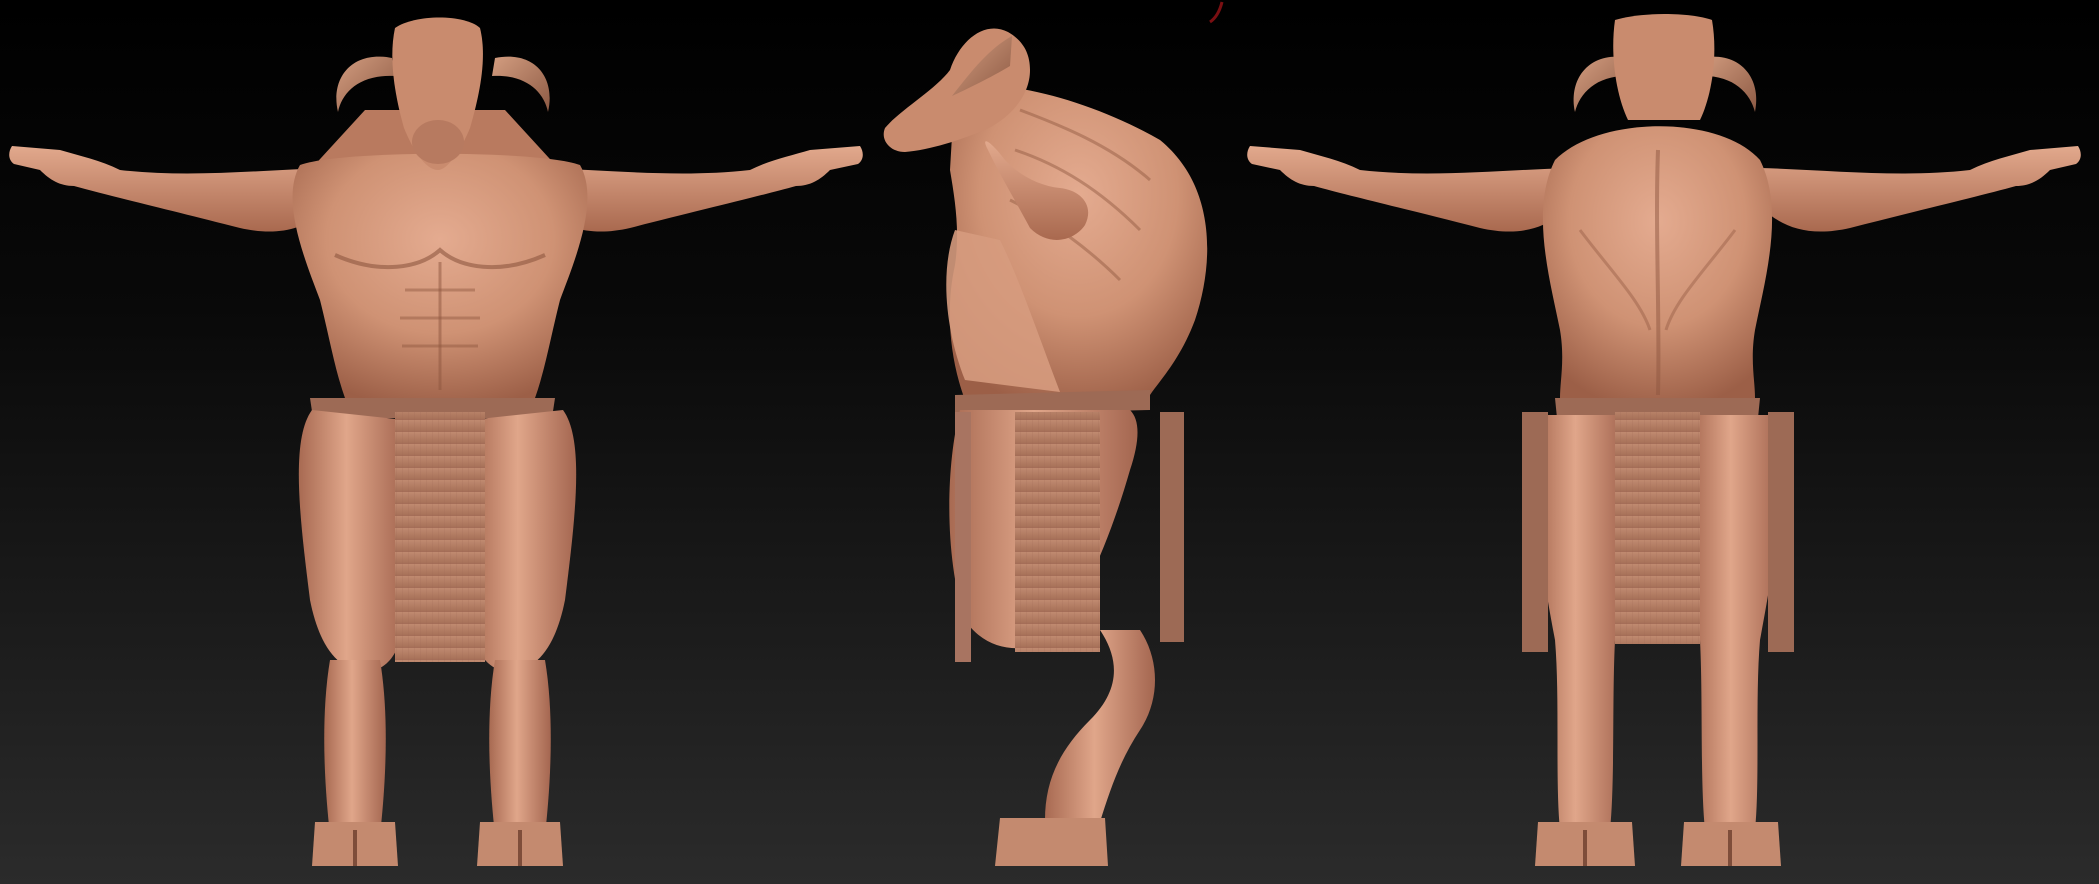 The height and width of the screenshot is (884, 2099). I want to click on back-right-loincloth, so click(1781, 532).